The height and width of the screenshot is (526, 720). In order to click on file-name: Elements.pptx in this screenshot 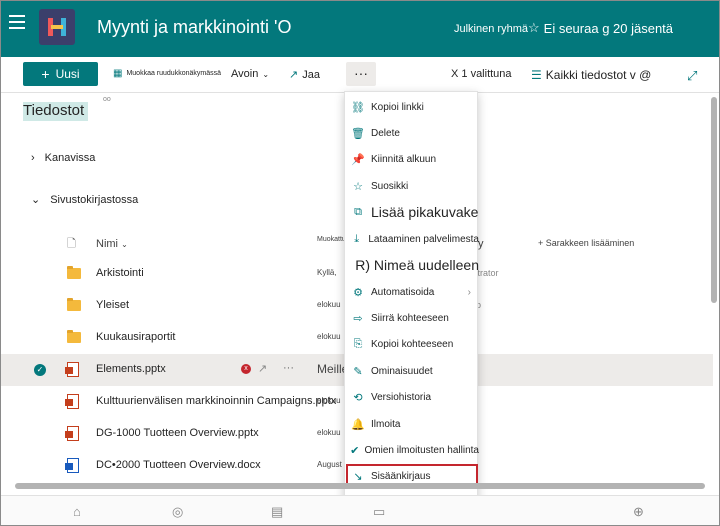, I will do `click(131, 369)`.